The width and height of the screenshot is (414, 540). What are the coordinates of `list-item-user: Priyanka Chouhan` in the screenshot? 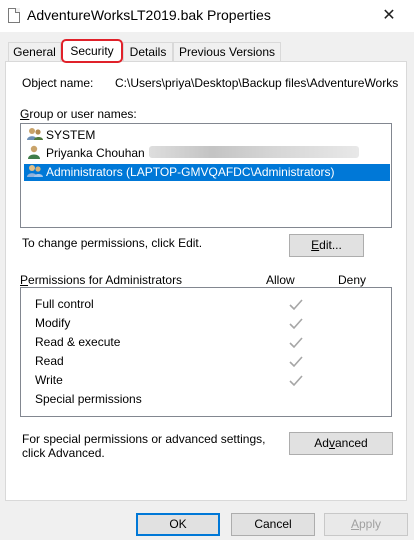 It's located at (192, 153).